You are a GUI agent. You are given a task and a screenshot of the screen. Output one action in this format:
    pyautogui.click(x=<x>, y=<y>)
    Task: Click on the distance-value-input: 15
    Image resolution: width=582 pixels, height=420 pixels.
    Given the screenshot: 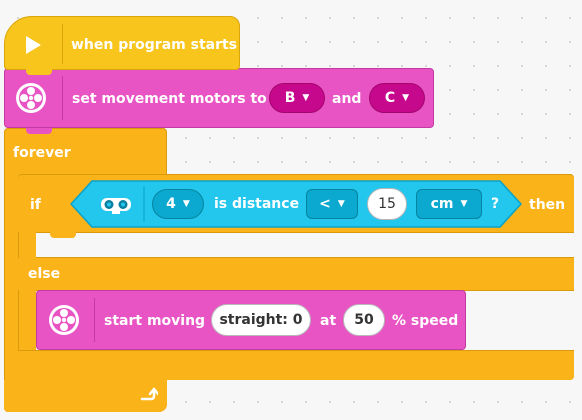 What is the action you would take?
    pyautogui.click(x=387, y=204)
    